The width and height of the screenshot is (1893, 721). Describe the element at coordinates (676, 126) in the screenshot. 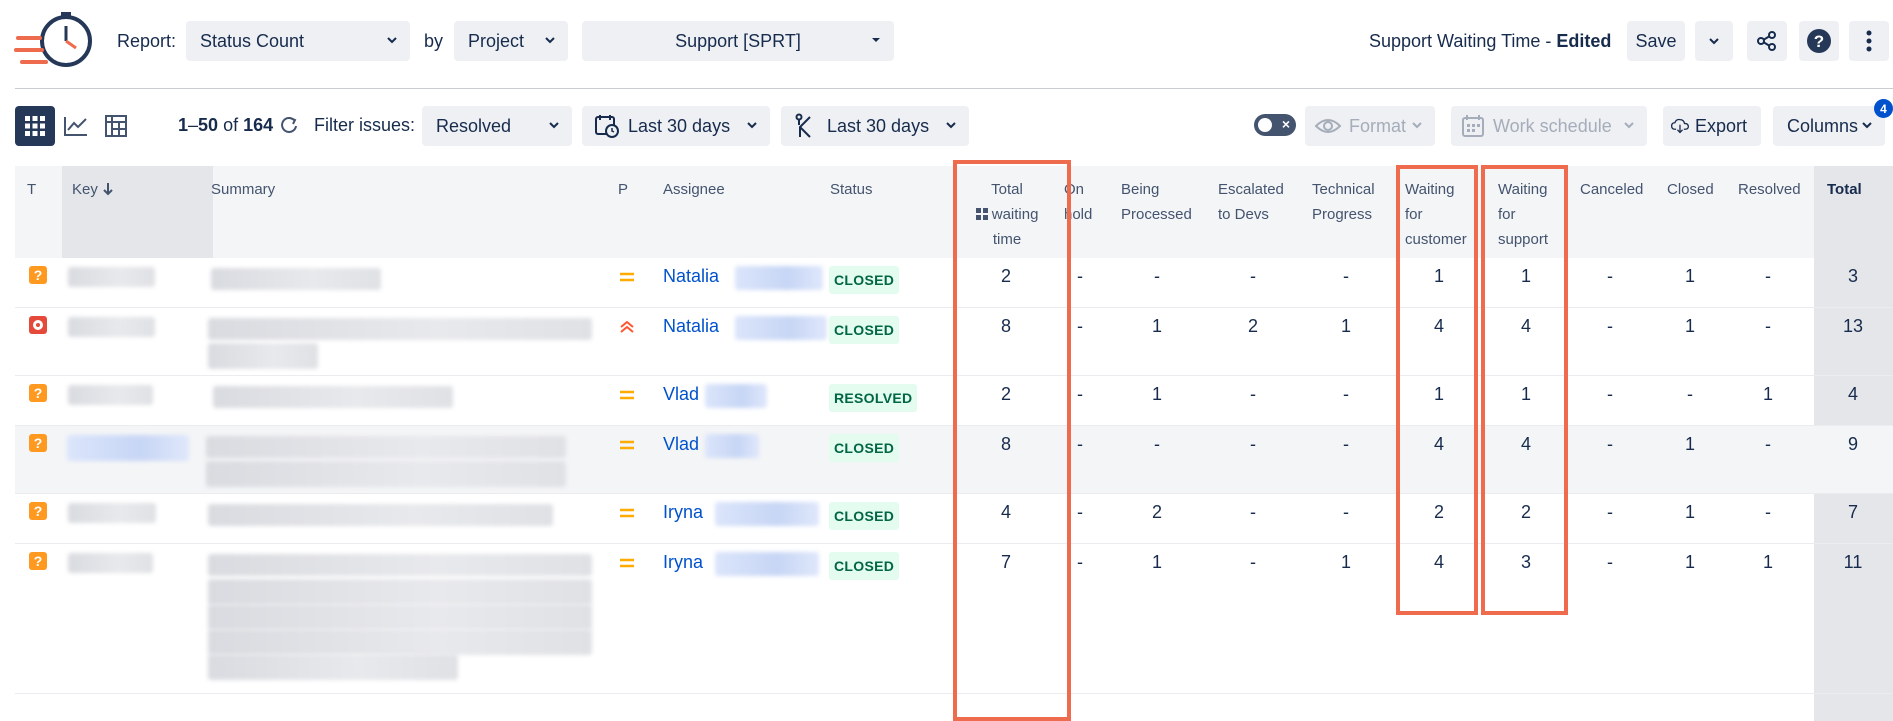

I see `date-filter-select: Last 30 days` at that location.